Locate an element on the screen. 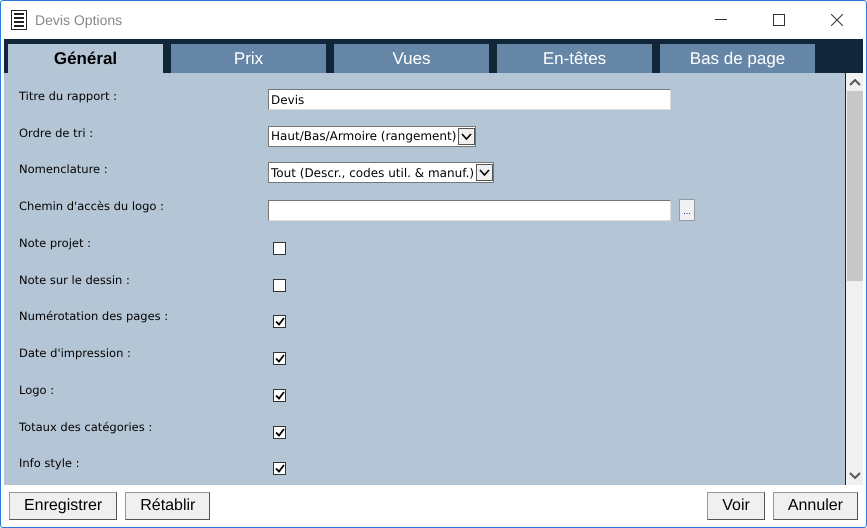  close-icon is located at coordinates (837, 20).